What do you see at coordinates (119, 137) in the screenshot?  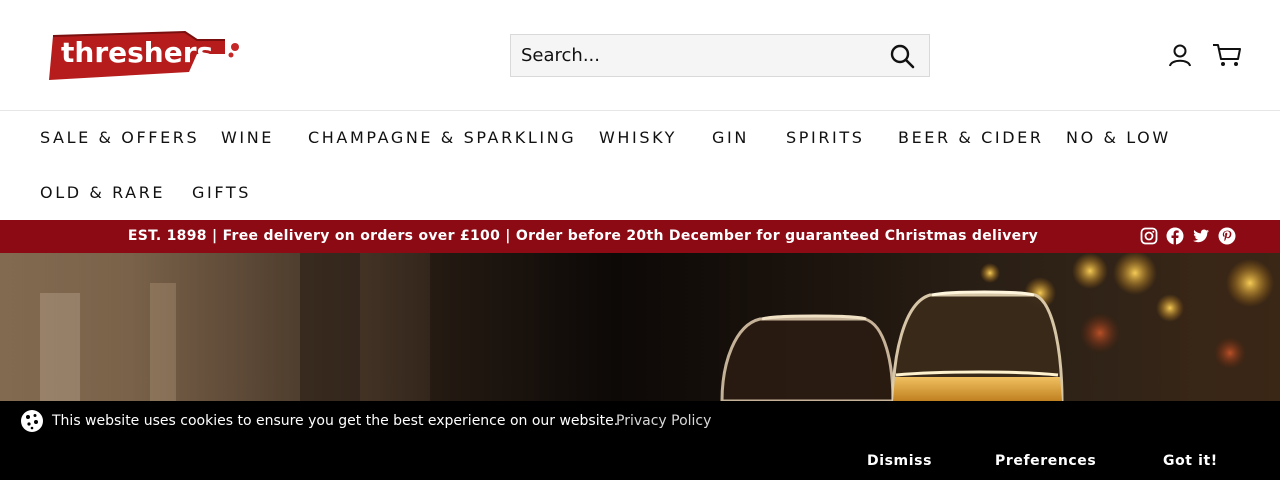 I see `nav-item-sale-offers: SALE & OFFERS` at bounding box center [119, 137].